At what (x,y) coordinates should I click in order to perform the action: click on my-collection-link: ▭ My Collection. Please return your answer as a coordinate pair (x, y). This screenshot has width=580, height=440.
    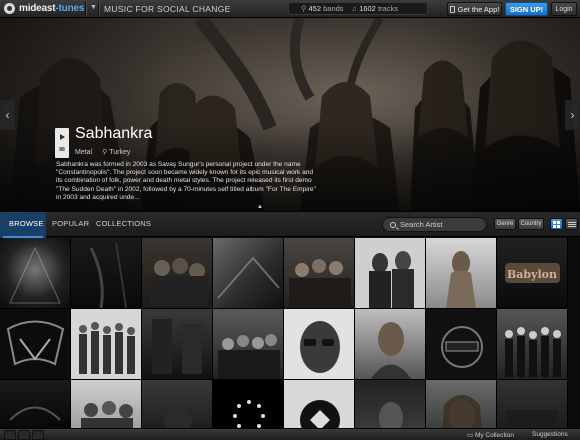
    Looking at the image, I should click on (490, 435).